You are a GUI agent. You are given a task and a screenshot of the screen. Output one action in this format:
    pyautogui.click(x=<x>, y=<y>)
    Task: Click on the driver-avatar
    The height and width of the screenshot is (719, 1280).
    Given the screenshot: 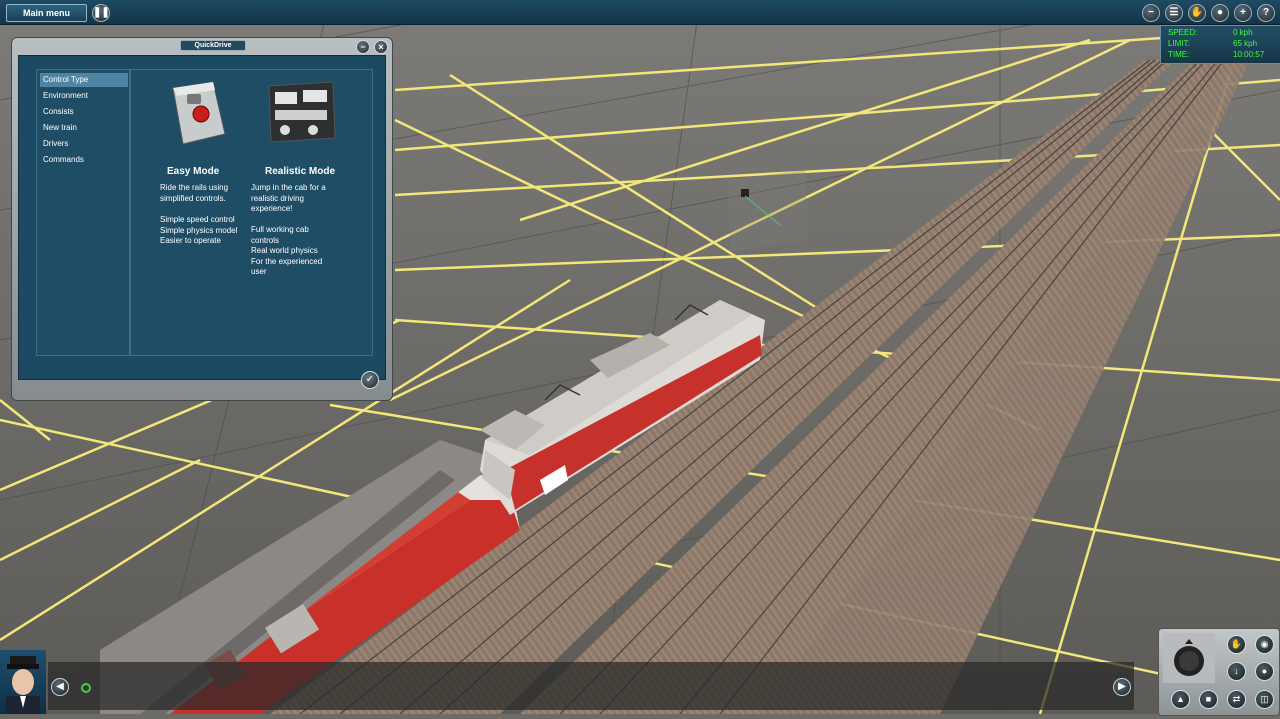 What is the action you would take?
    pyautogui.click(x=23, y=682)
    